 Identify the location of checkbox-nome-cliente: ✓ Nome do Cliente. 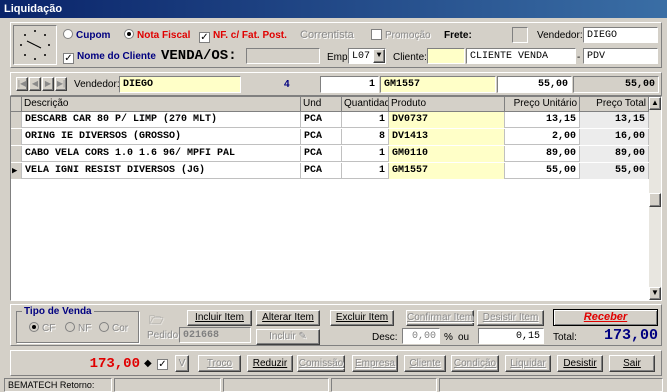
(109, 57).